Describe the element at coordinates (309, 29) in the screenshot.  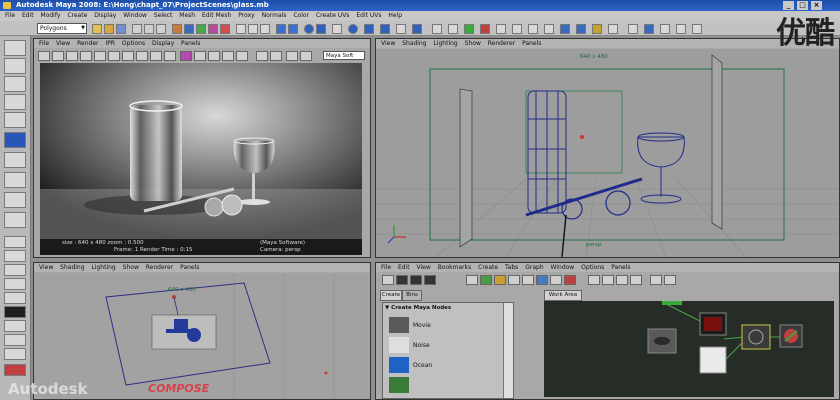
I see `sphere-icon` at that location.